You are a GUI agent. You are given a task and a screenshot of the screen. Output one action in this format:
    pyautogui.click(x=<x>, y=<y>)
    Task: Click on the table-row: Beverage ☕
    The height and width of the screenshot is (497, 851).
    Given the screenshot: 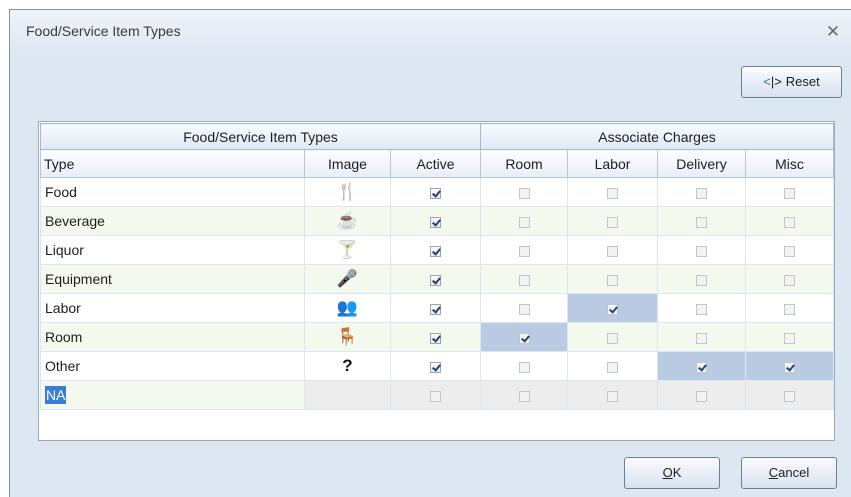 What is the action you would take?
    pyautogui.click(x=437, y=221)
    